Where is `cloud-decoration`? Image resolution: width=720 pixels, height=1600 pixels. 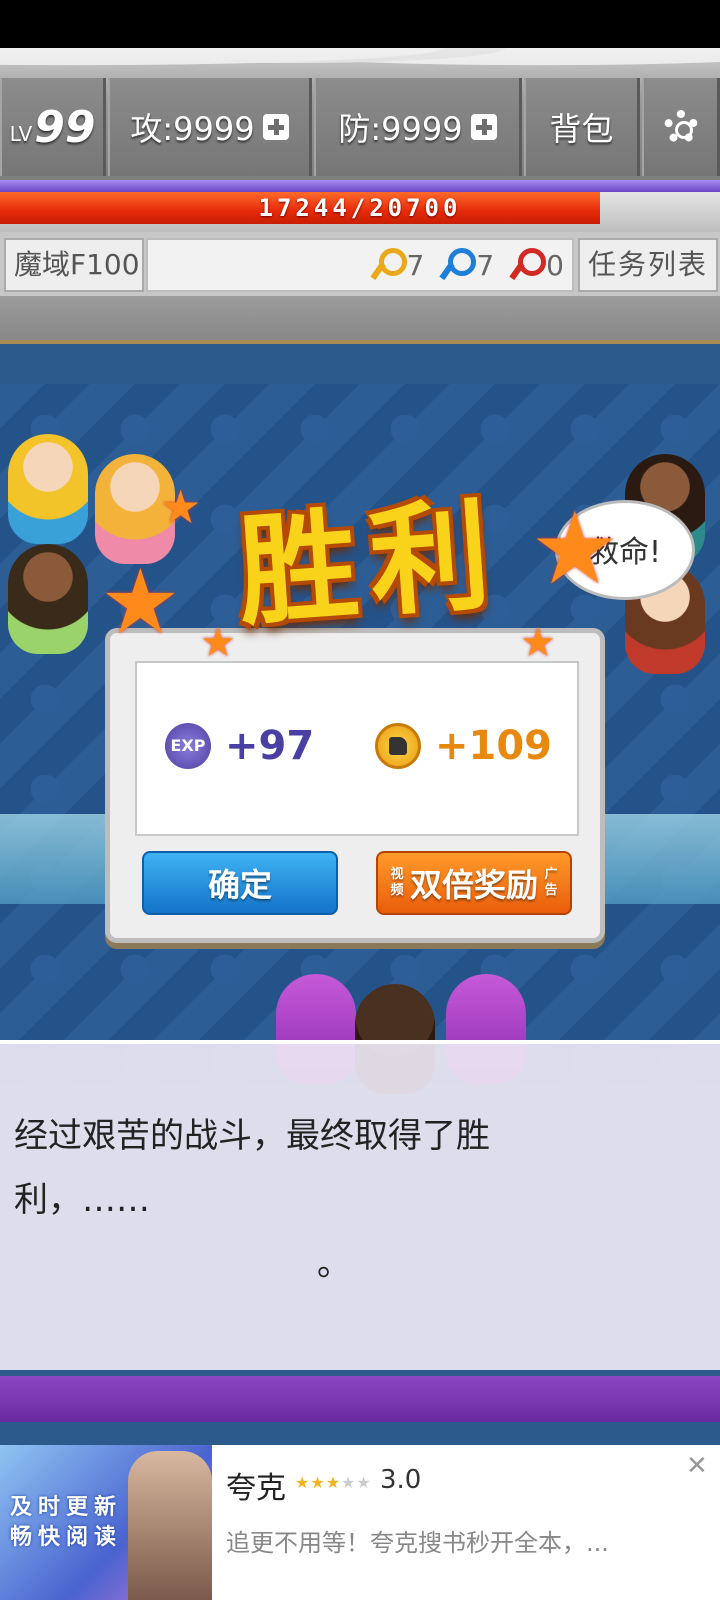 cloud-decoration is located at coordinates (360, 63).